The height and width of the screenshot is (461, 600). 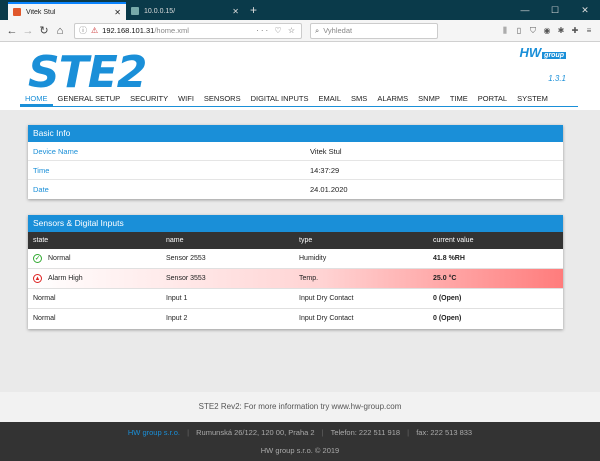 What do you see at coordinates (295, 240) in the screenshot?
I see `table-header: state name type current value` at bounding box center [295, 240].